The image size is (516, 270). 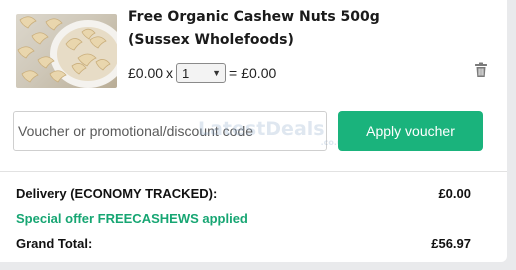 I want to click on times-sign: x, so click(x=170, y=73).